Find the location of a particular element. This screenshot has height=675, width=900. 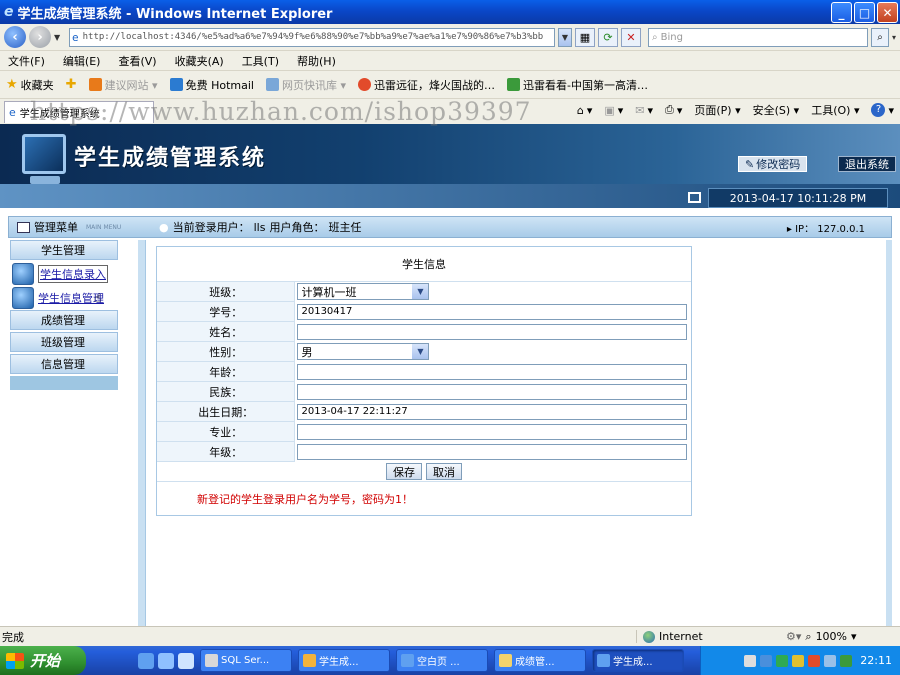

menu-title: 管理菜单 is located at coordinates (56, 227).